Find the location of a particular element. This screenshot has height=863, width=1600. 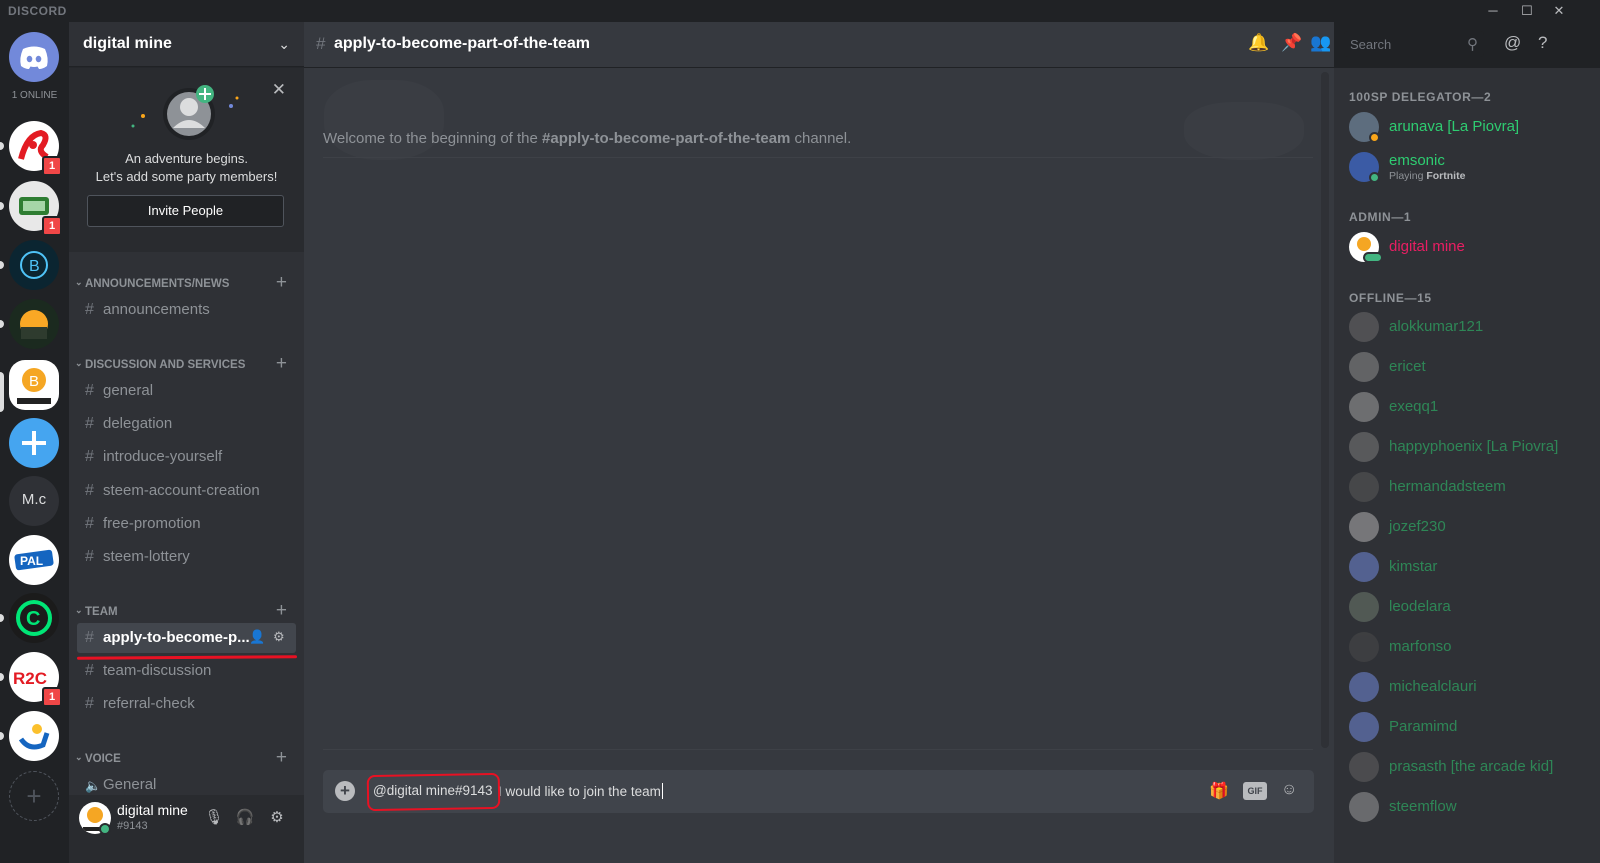

hands-logo-icon is located at coordinates (34, 737).